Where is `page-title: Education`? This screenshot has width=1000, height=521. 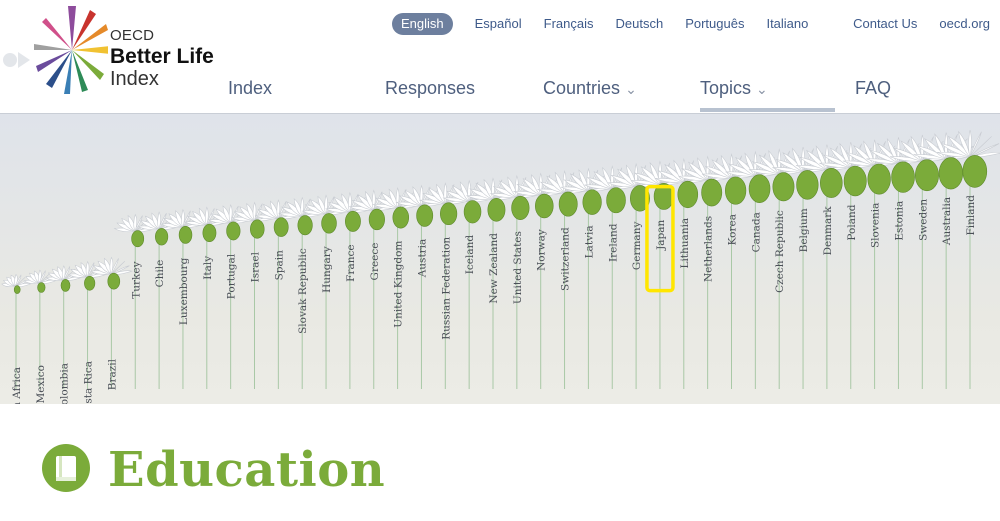 page-title: Education is located at coordinates (247, 470).